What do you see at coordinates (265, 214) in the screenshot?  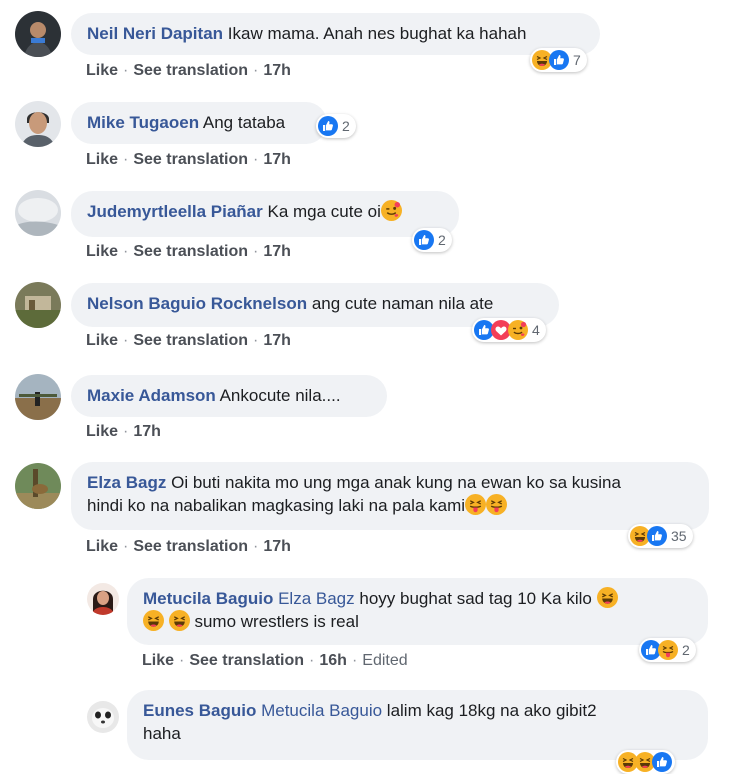 I see `comment-bubble: Judemyrtleella Piañar Ka mga cute oi` at bounding box center [265, 214].